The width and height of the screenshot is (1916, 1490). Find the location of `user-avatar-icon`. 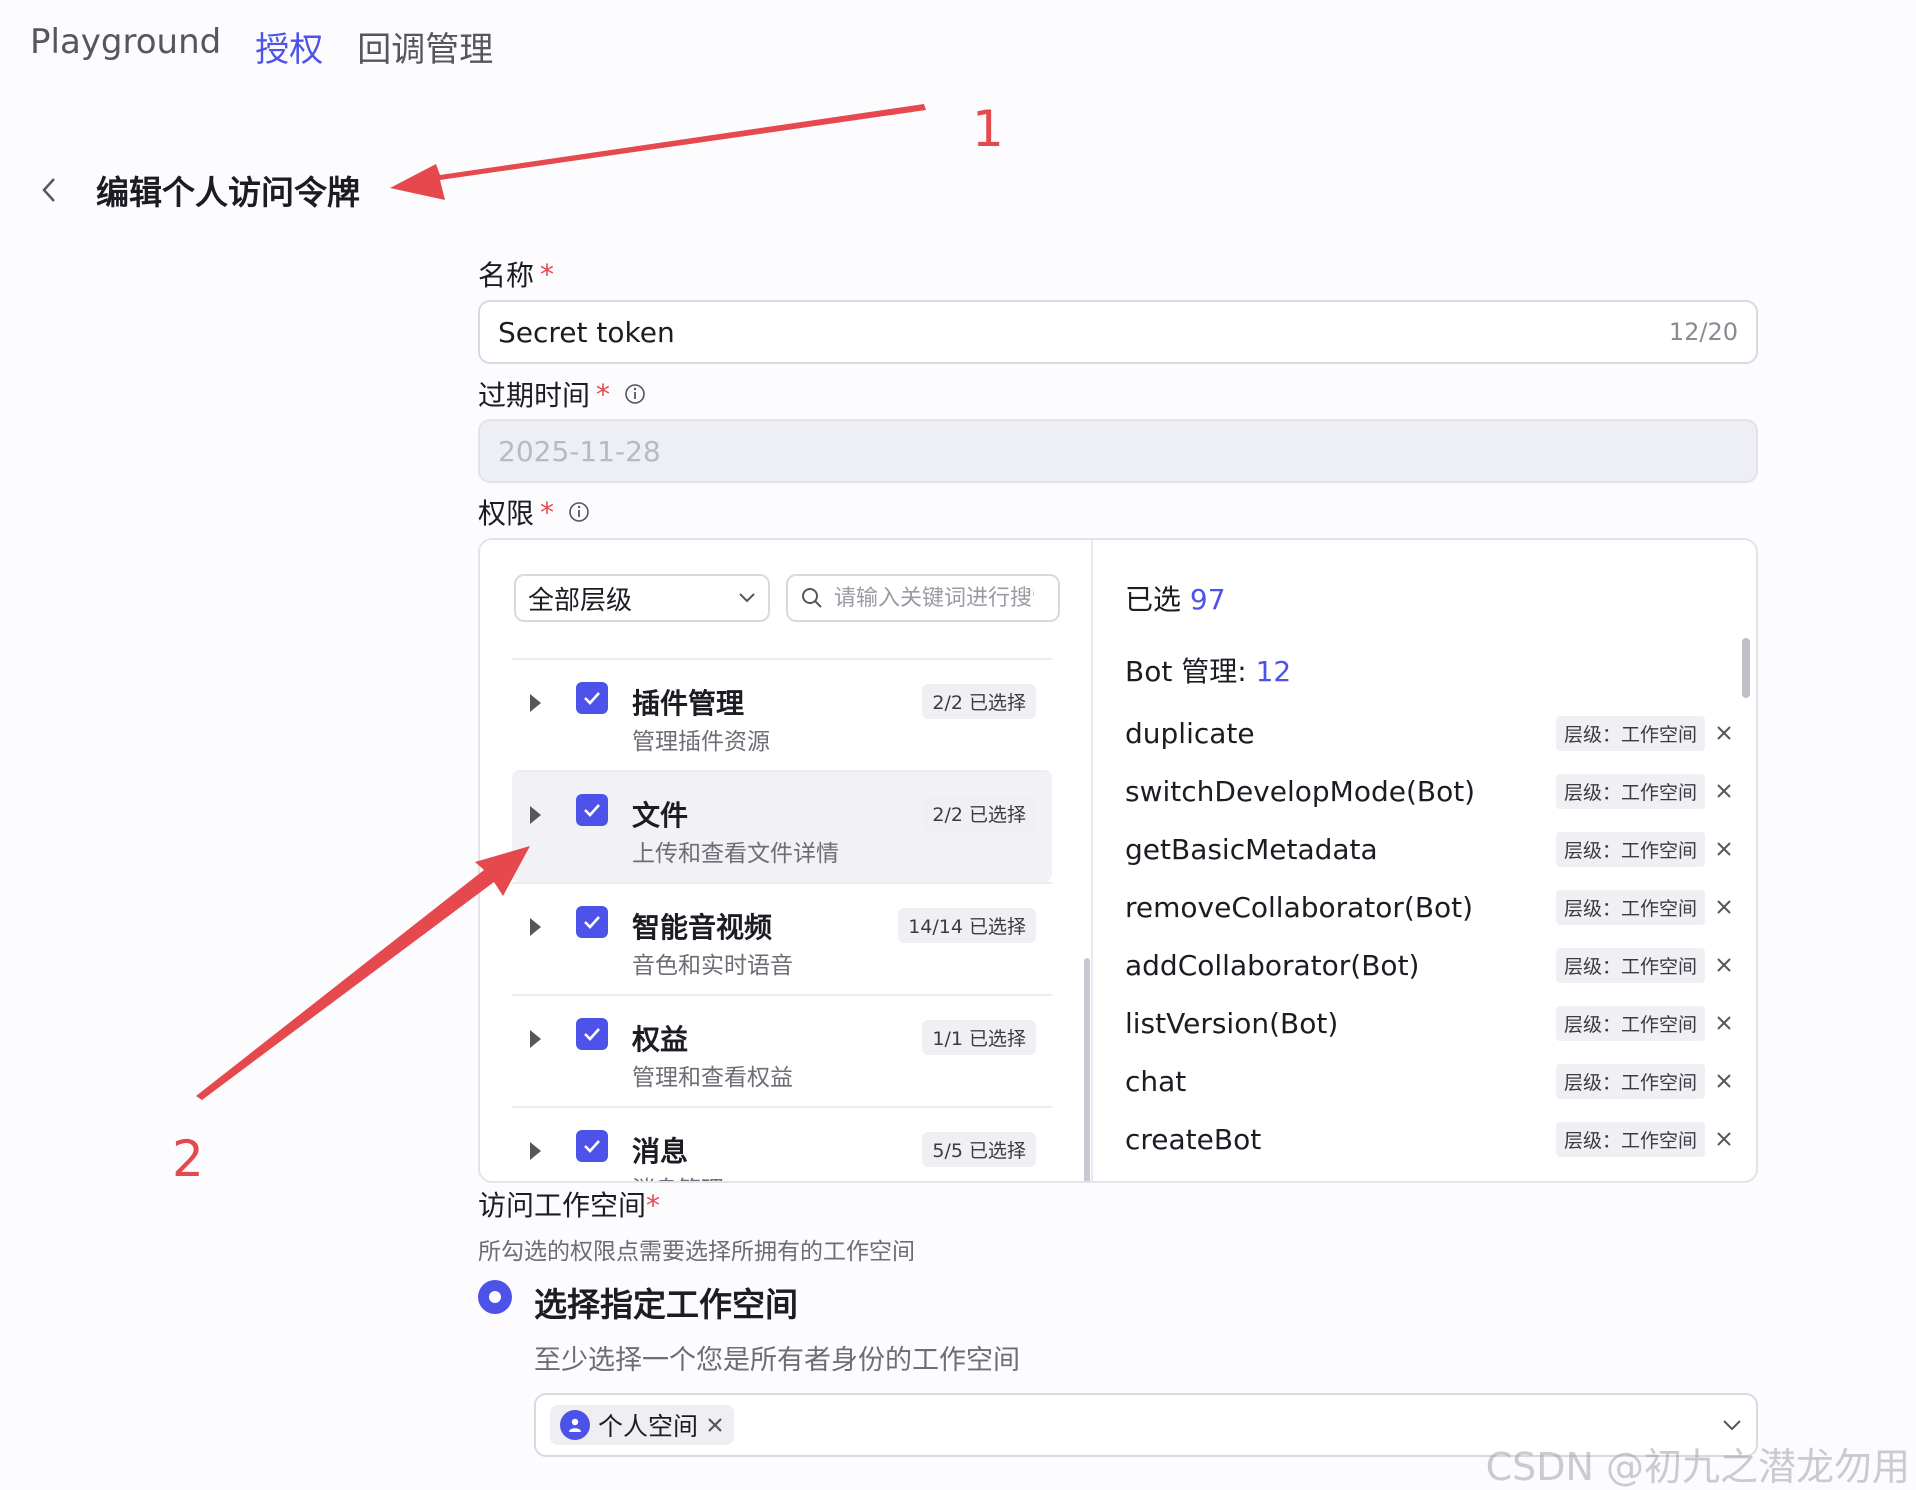

user-avatar-icon is located at coordinates (575, 1425).